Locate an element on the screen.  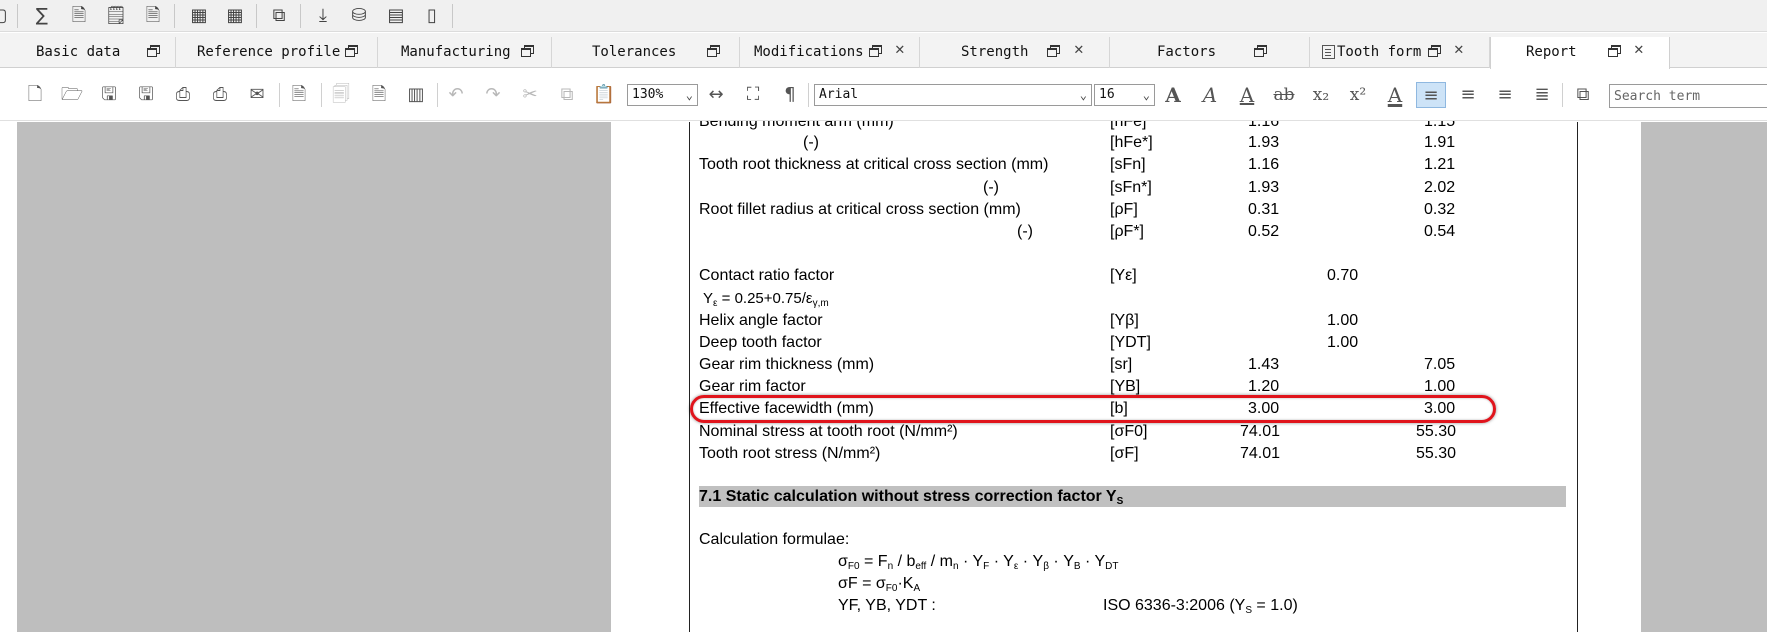
calculator-icon: ▤ is located at coordinates (396, 16).